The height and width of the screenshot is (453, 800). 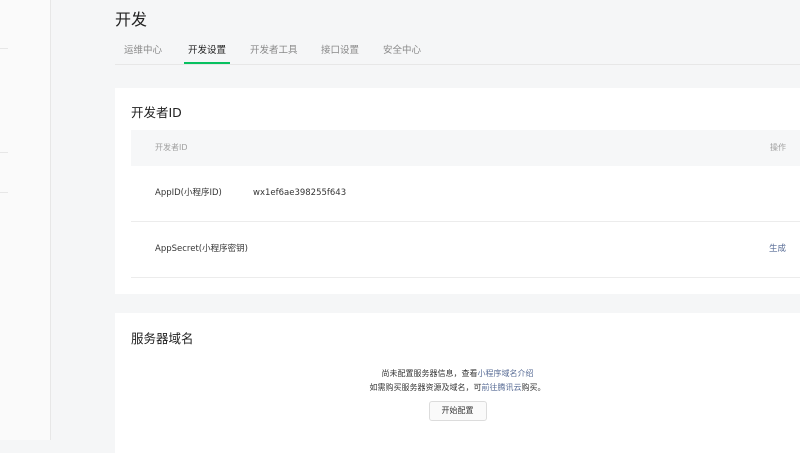 What do you see at coordinates (777, 249) in the screenshot?
I see `generate-secret-link: 生成` at bounding box center [777, 249].